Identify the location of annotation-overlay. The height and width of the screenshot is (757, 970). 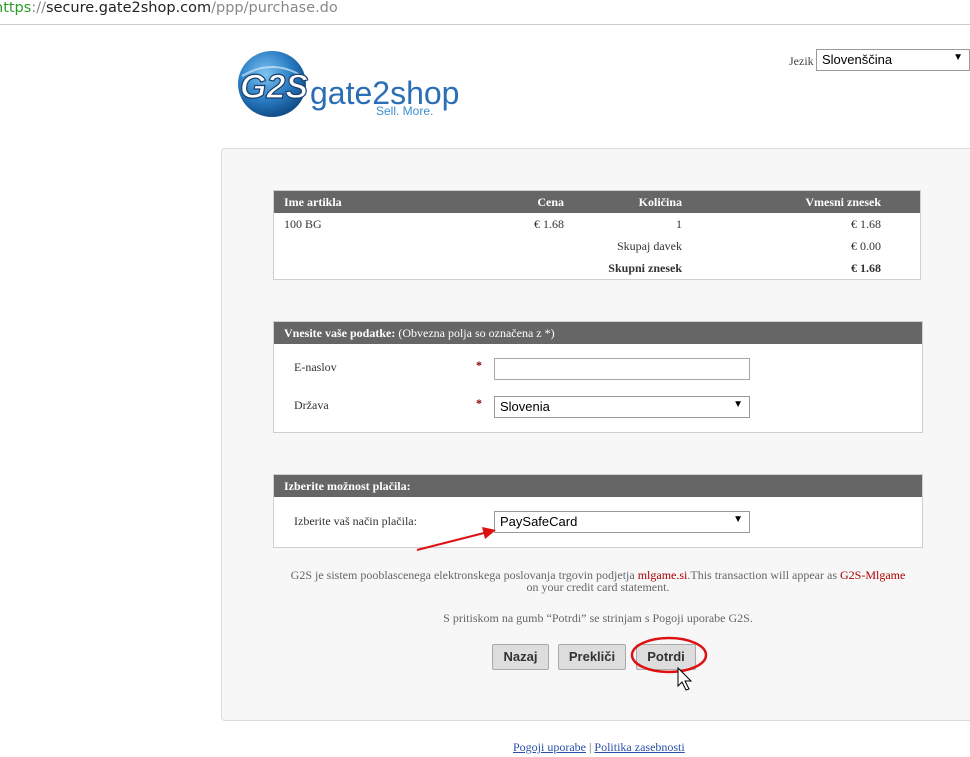
(562, 609).